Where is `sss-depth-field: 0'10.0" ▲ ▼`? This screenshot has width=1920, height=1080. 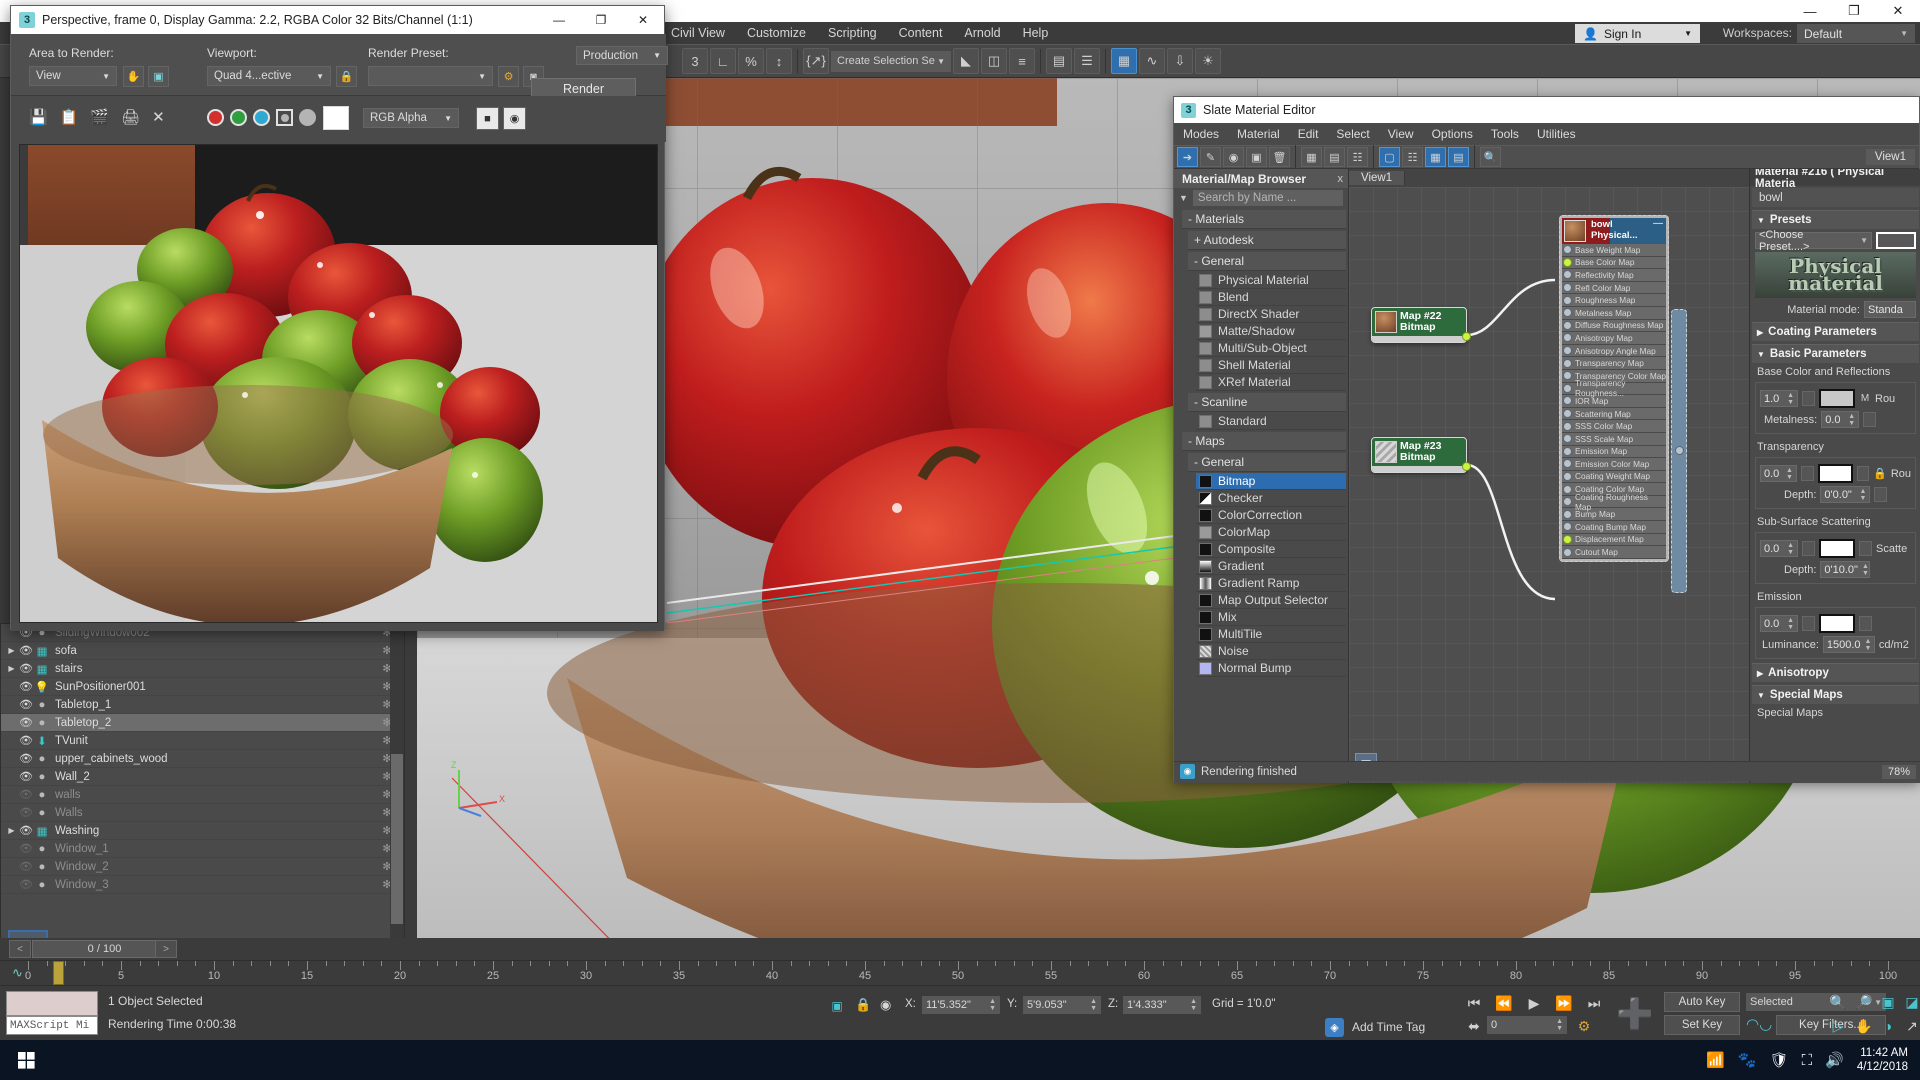 sss-depth-field: 0'10.0" ▲ ▼ is located at coordinates (1845, 569).